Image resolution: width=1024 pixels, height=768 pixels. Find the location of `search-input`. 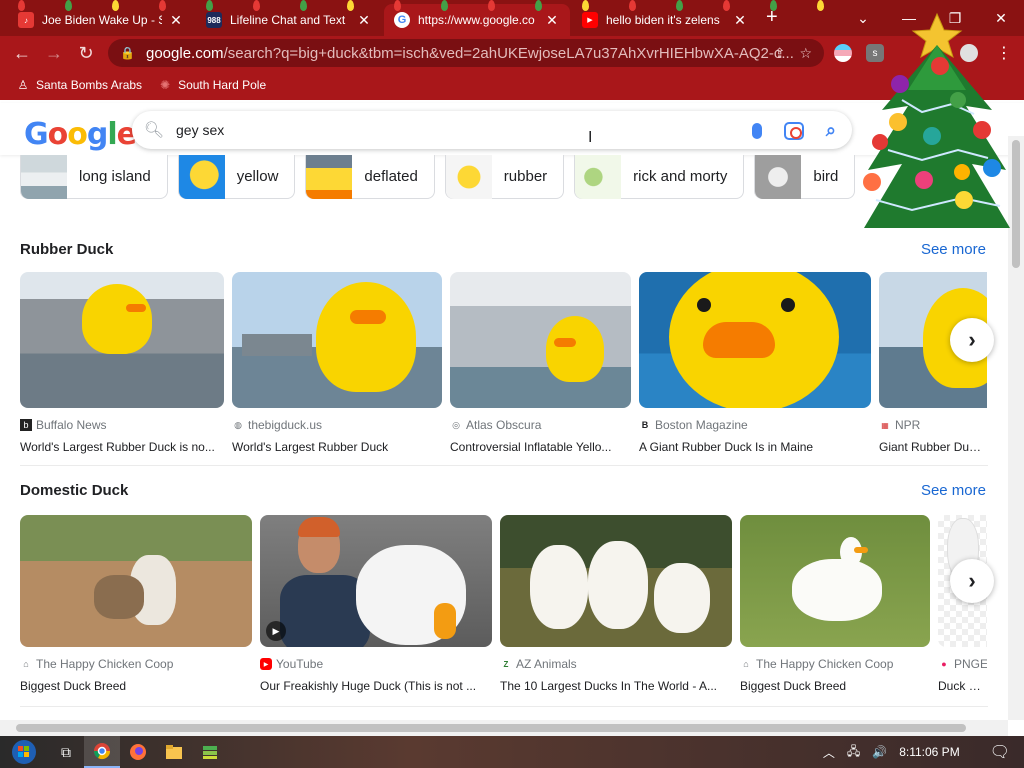

search-input is located at coordinates (436, 130).